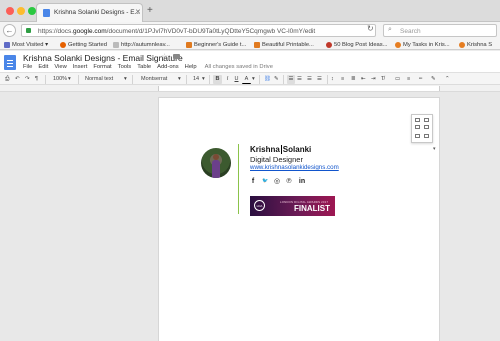  What do you see at coordinates (363, 79) in the screenshot?
I see `decrease-indent-icon: ⇤` at bounding box center [363, 79].